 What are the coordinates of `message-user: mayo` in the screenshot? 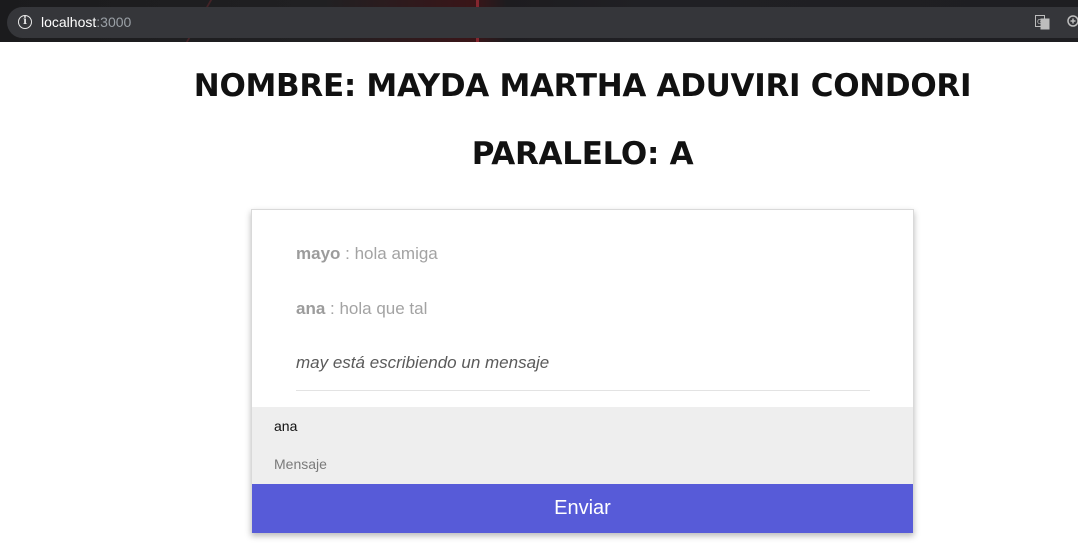 It's located at (318, 253).